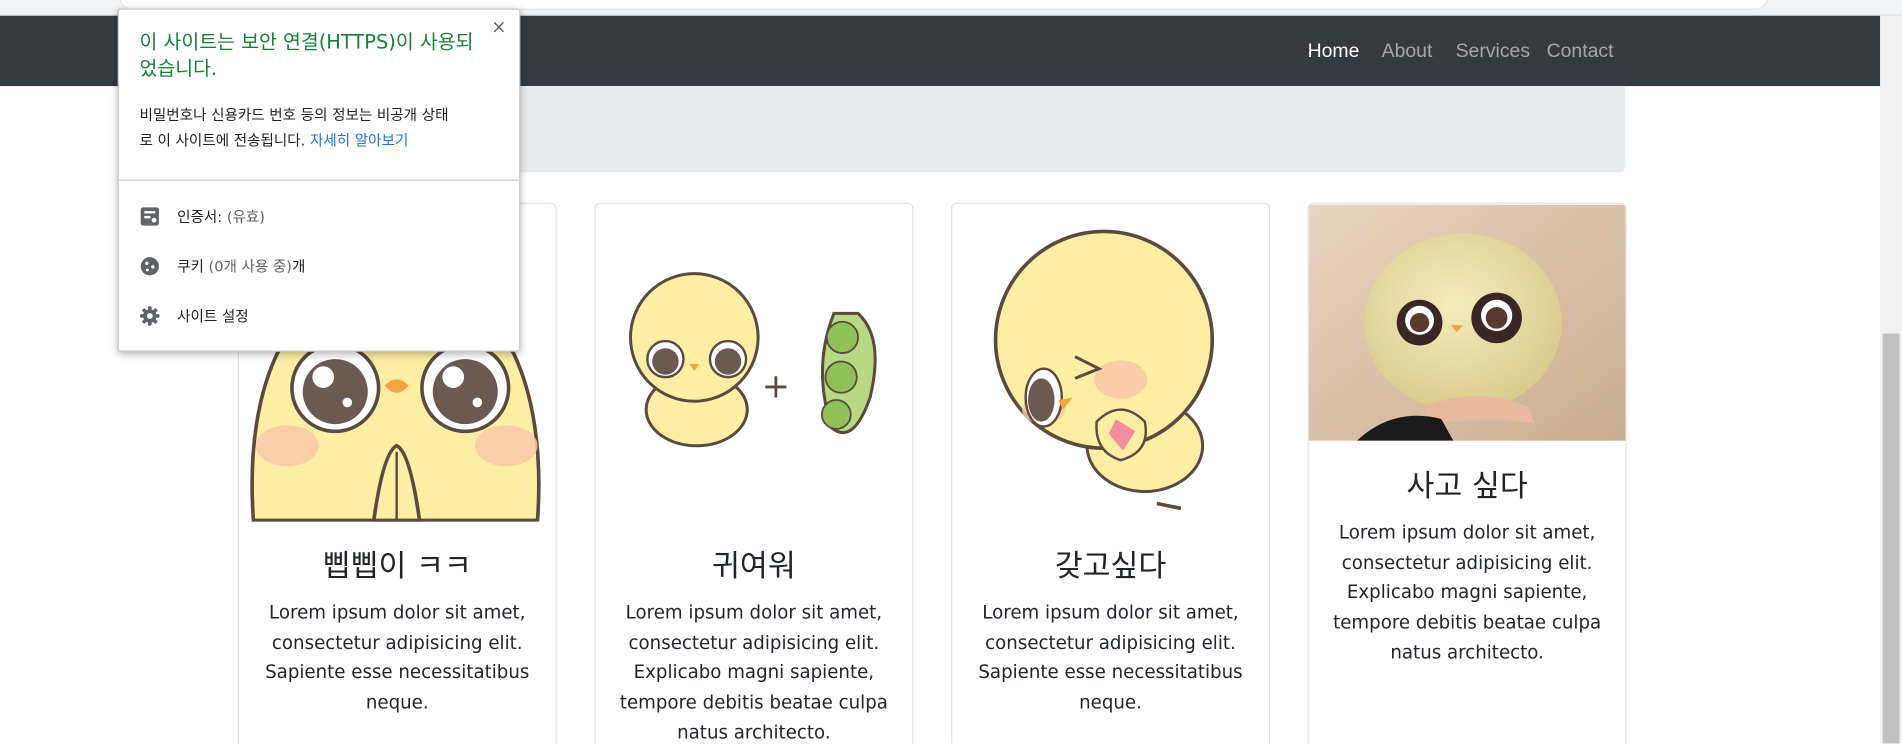 The height and width of the screenshot is (744, 1902). I want to click on close-icon: ×, so click(498, 27).